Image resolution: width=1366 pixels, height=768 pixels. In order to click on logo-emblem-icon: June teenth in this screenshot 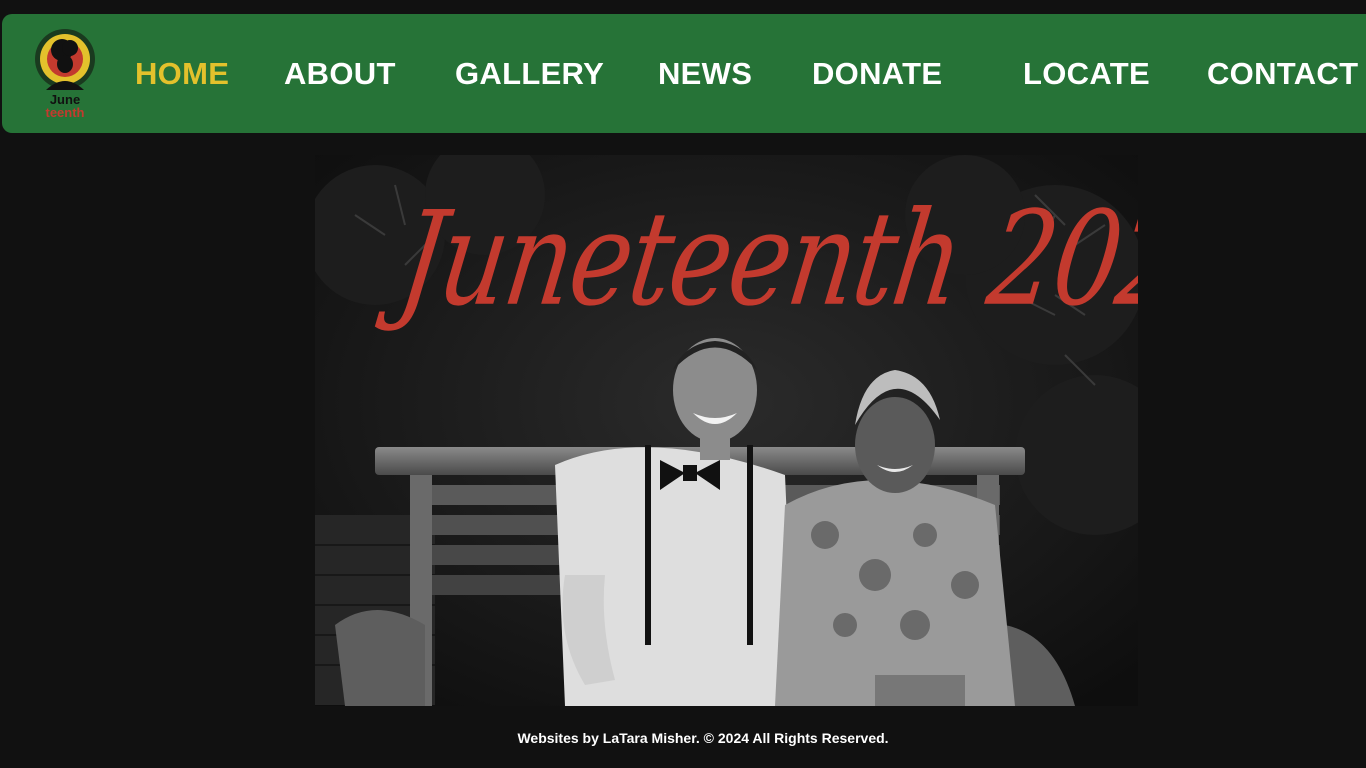, I will do `click(65, 74)`.